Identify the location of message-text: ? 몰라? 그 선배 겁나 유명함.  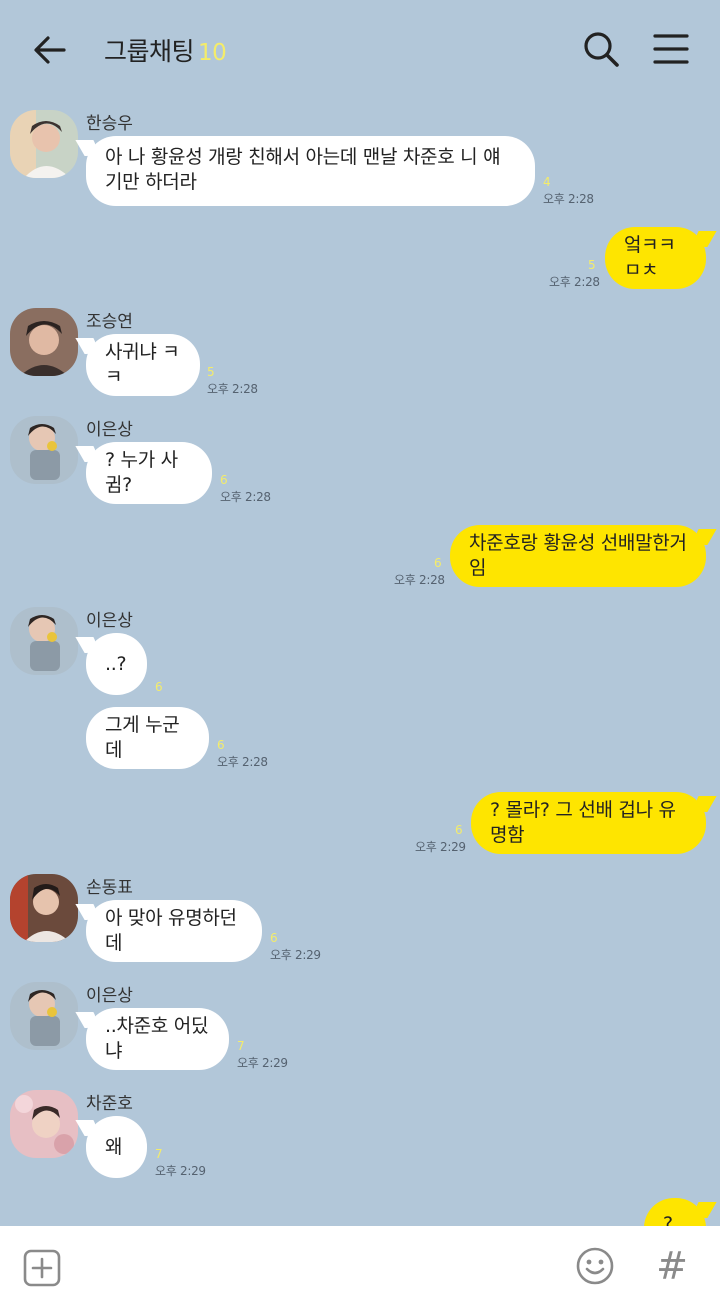
(583, 822).